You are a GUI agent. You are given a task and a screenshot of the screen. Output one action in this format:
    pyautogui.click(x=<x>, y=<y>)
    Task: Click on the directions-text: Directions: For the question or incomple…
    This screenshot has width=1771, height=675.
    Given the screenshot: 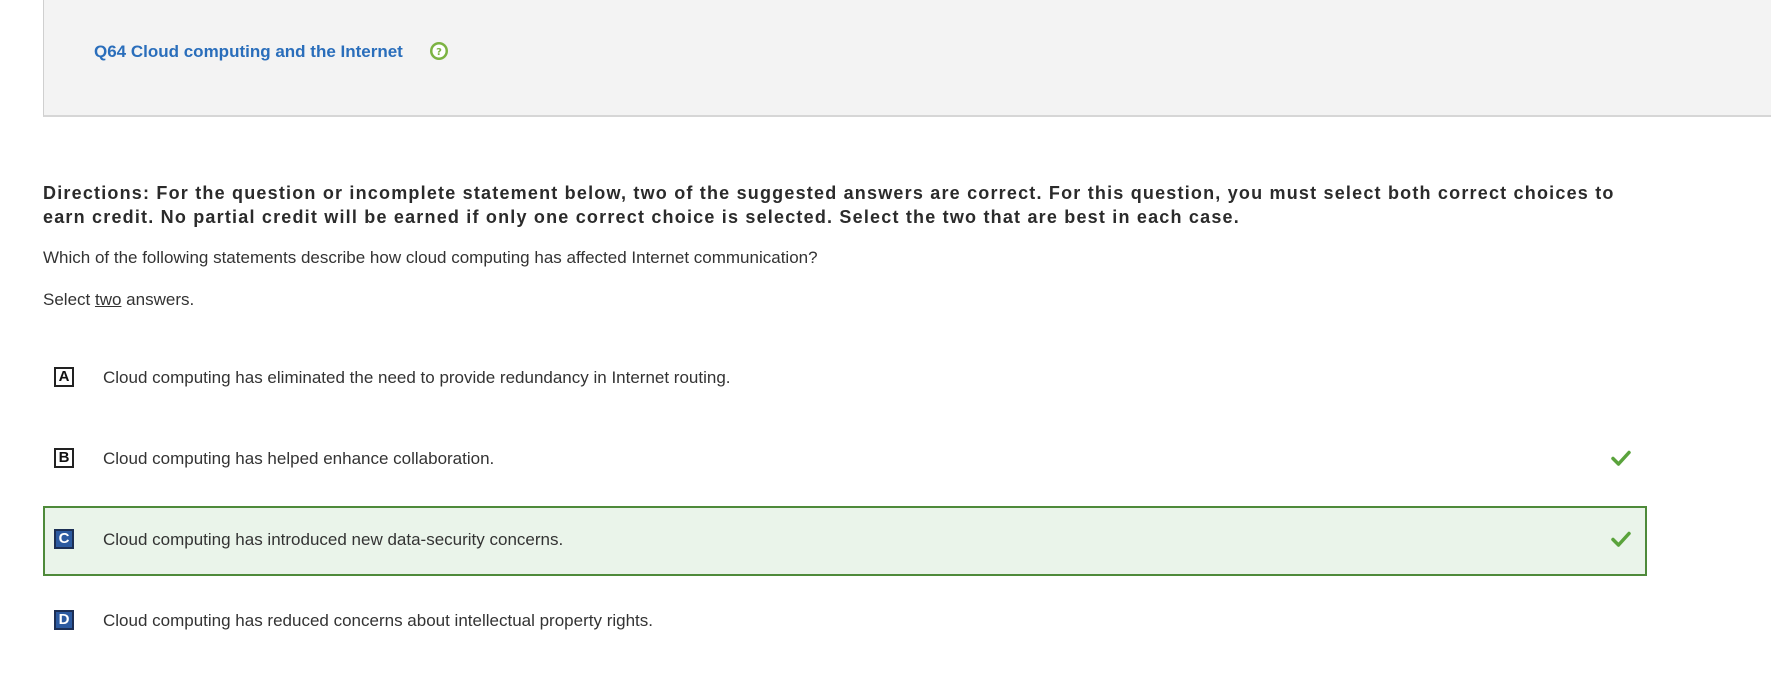 What is the action you would take?
    pyautogui.click(x=829, y=205)
    